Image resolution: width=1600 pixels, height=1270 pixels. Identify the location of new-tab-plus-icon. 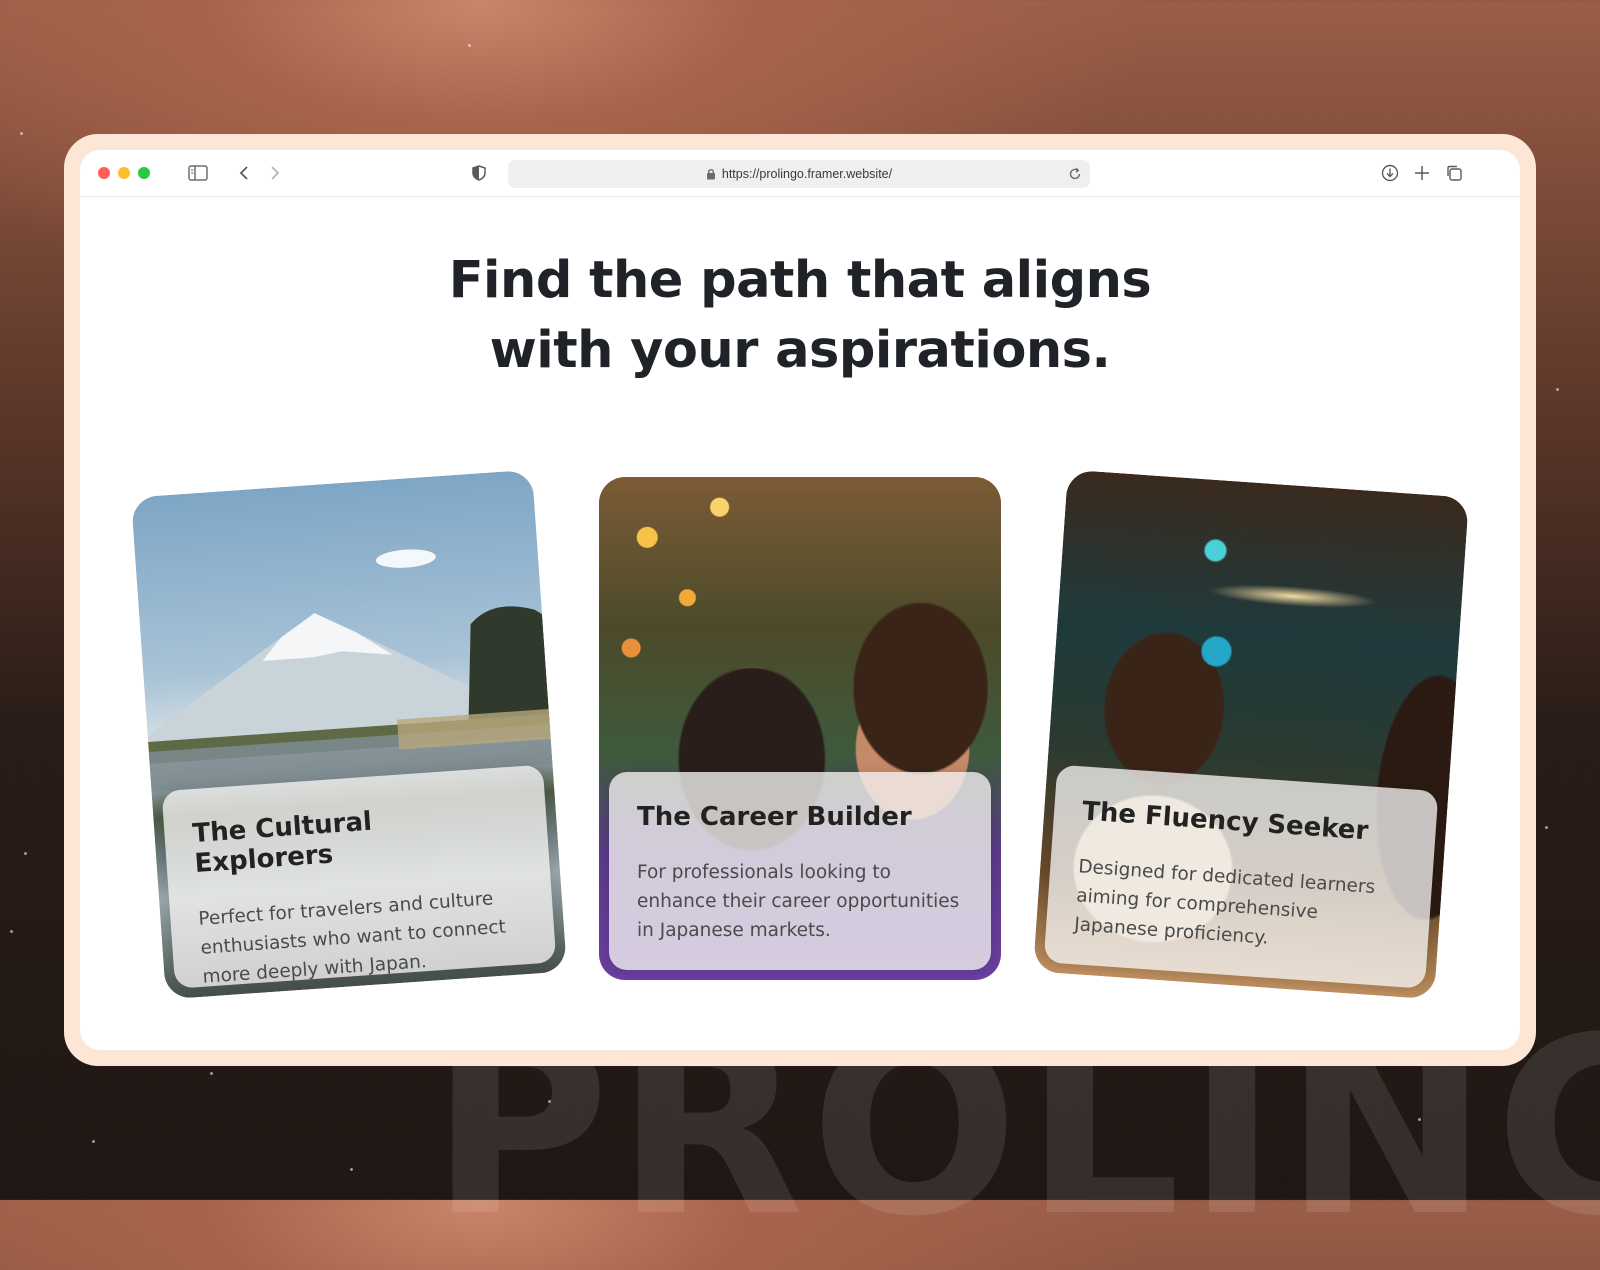
(1422, 173).